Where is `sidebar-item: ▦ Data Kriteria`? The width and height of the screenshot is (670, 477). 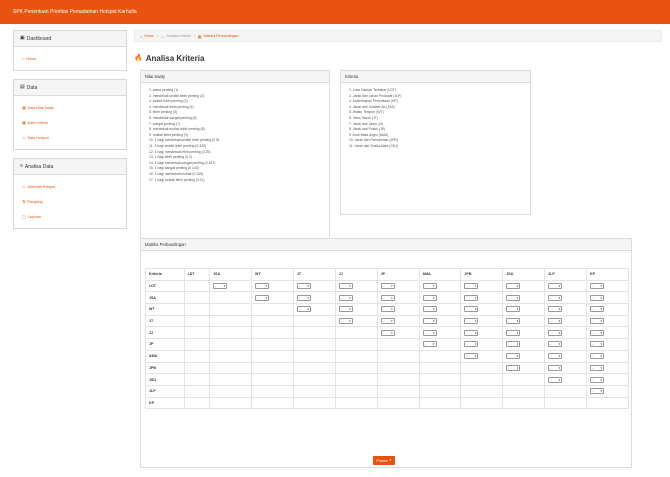
sidebar-item: ▦ Data Kriteria is located at coordinates (70, 122).